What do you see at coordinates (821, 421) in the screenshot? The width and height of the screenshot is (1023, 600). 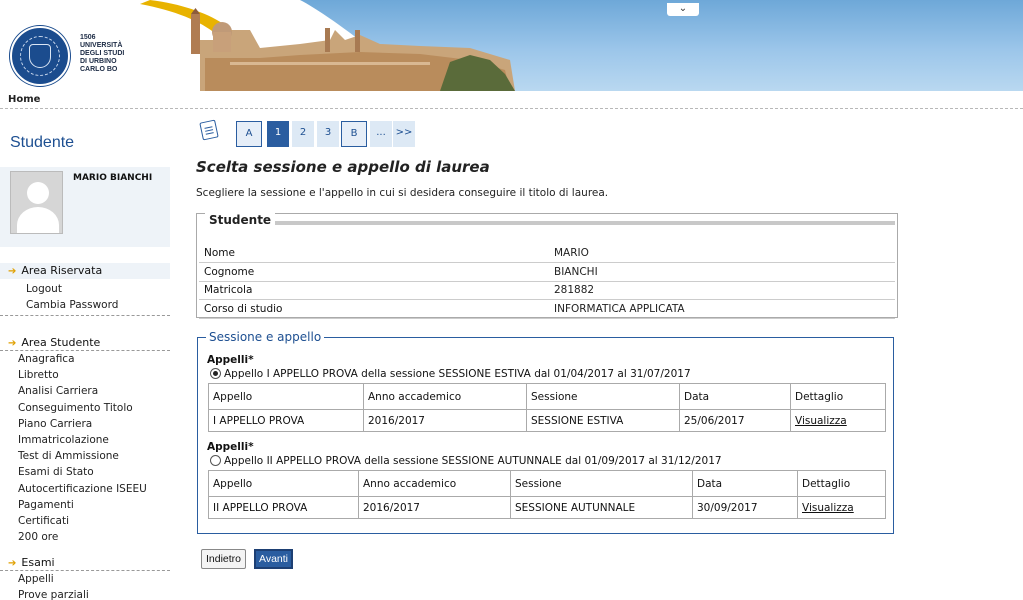 I see `visualizza-link-1: Visualizza` at bounding box center [821, 421].